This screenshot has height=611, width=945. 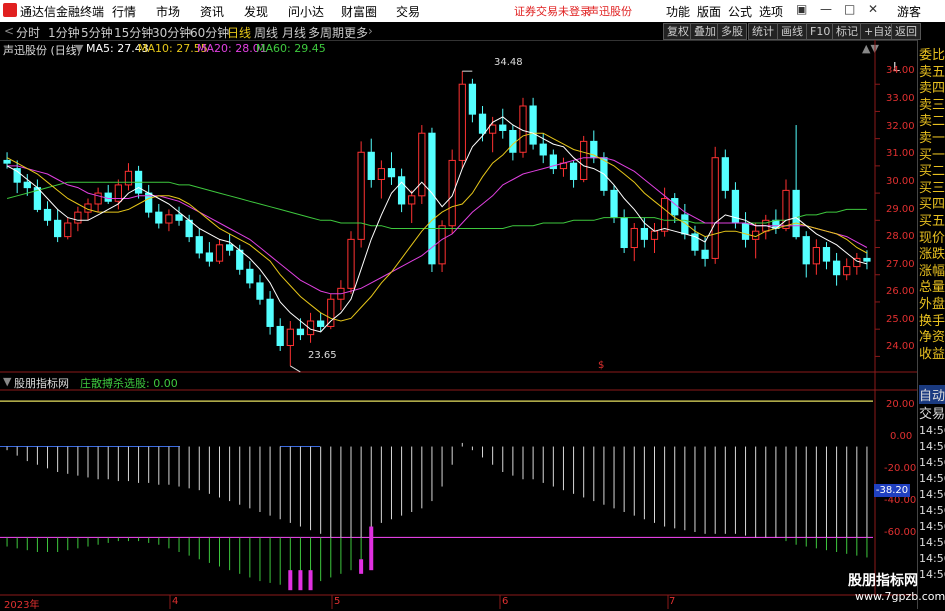 I want to click on price-tick: 30.00, so click(x=900, y=181).